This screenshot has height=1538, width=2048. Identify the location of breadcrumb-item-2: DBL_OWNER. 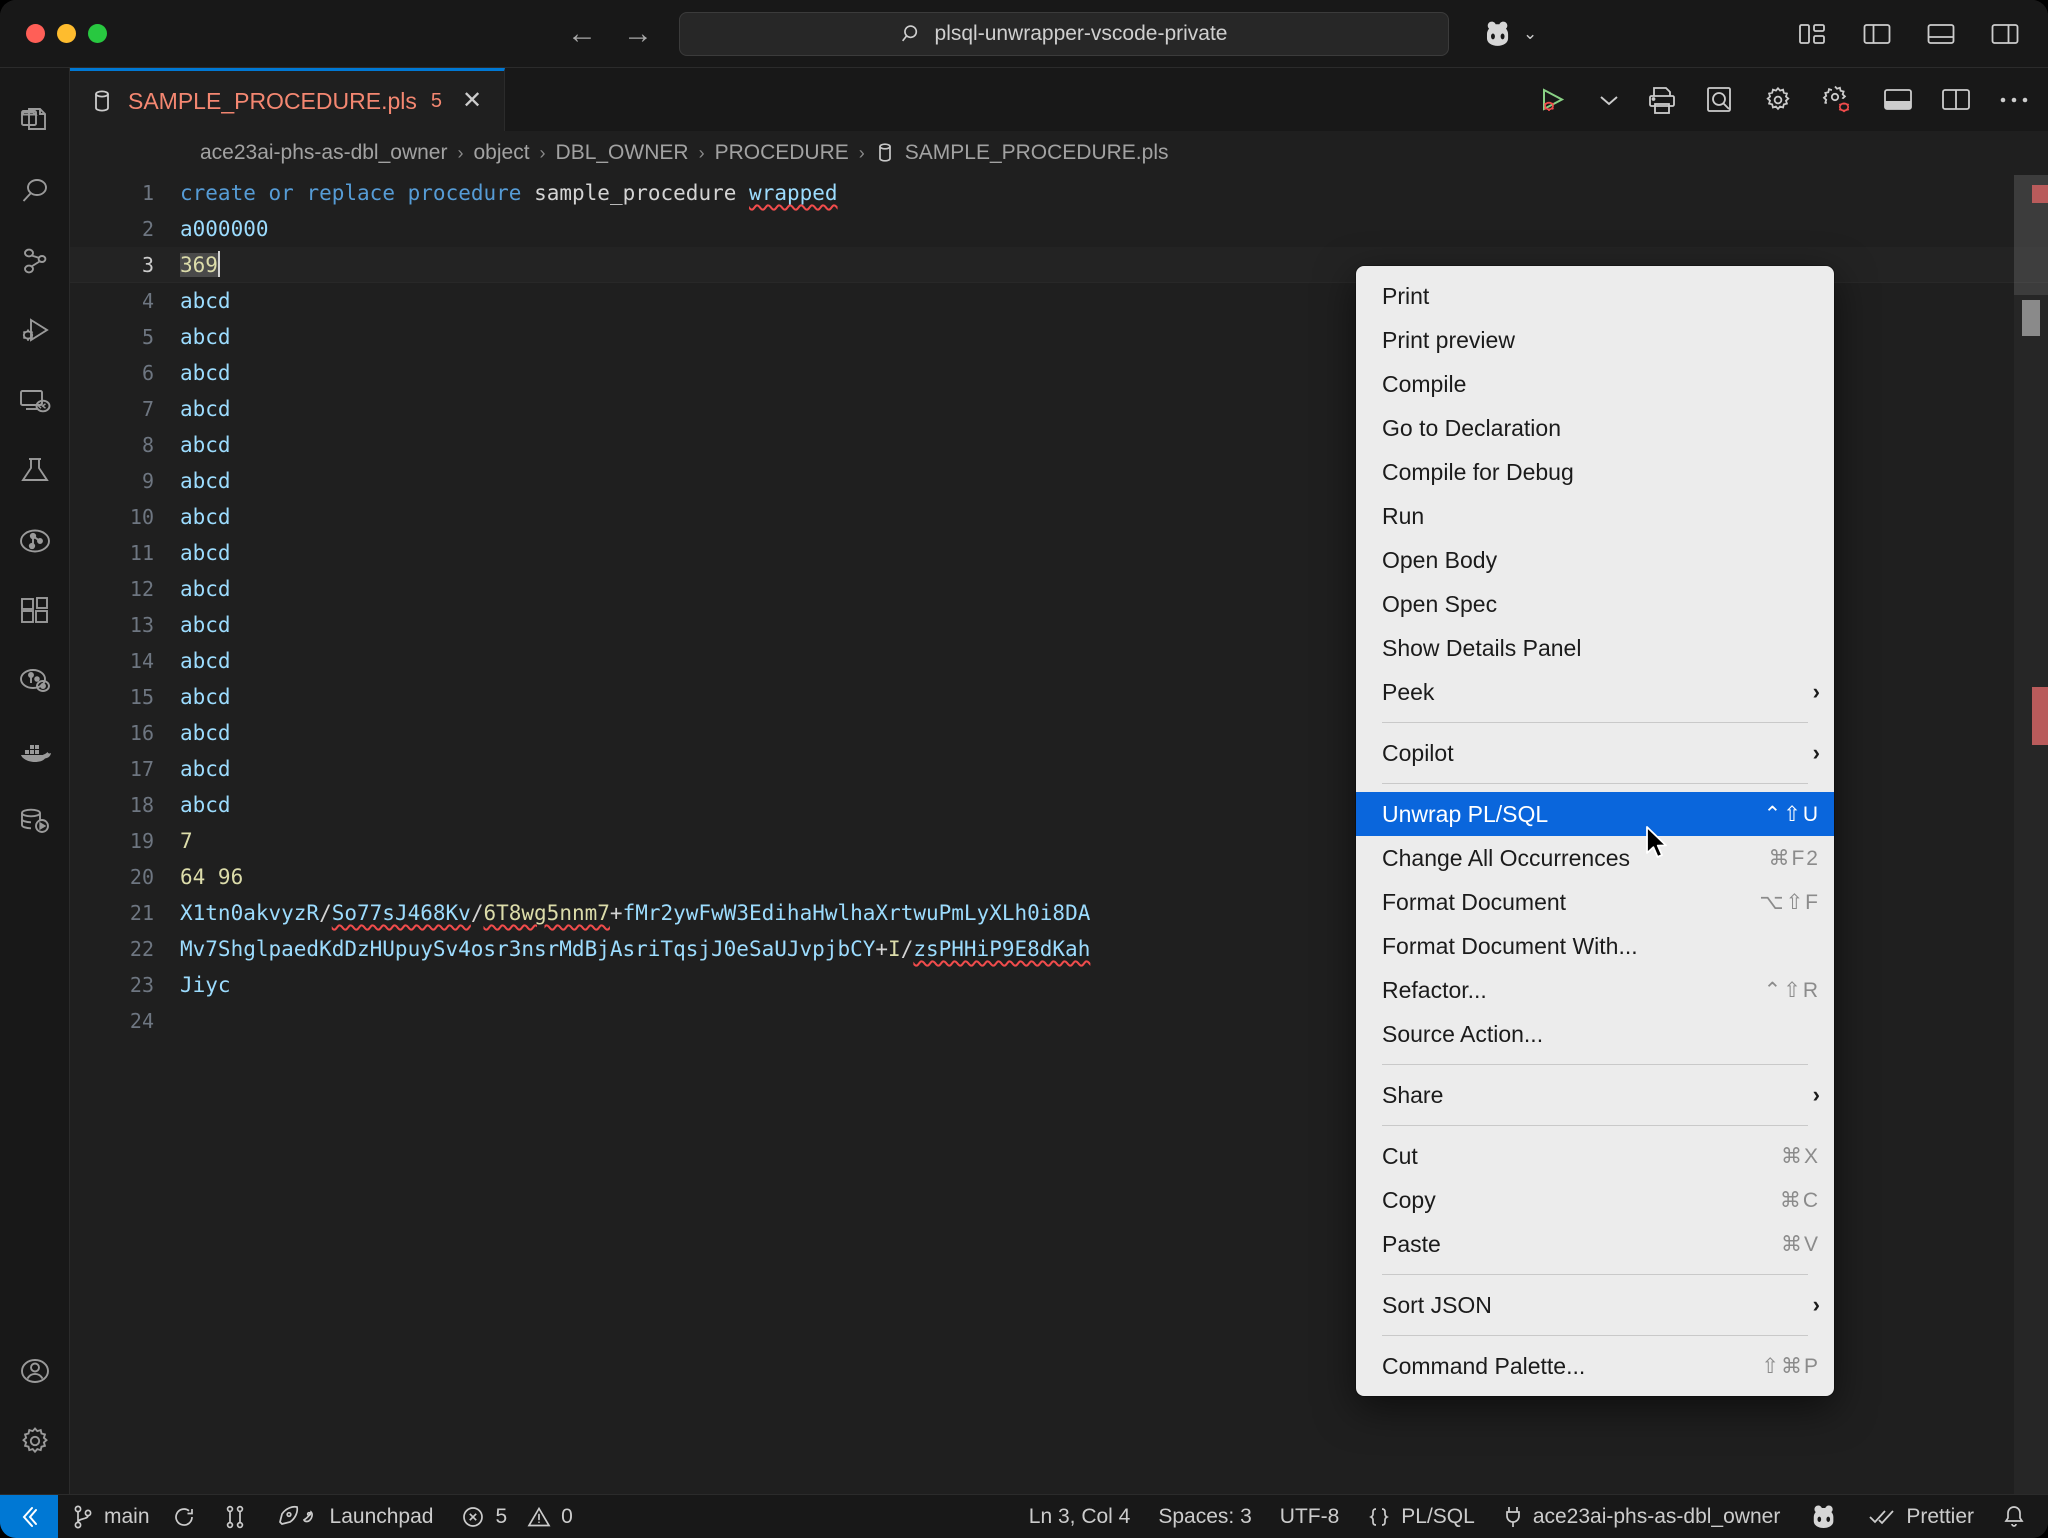
(622, 153).